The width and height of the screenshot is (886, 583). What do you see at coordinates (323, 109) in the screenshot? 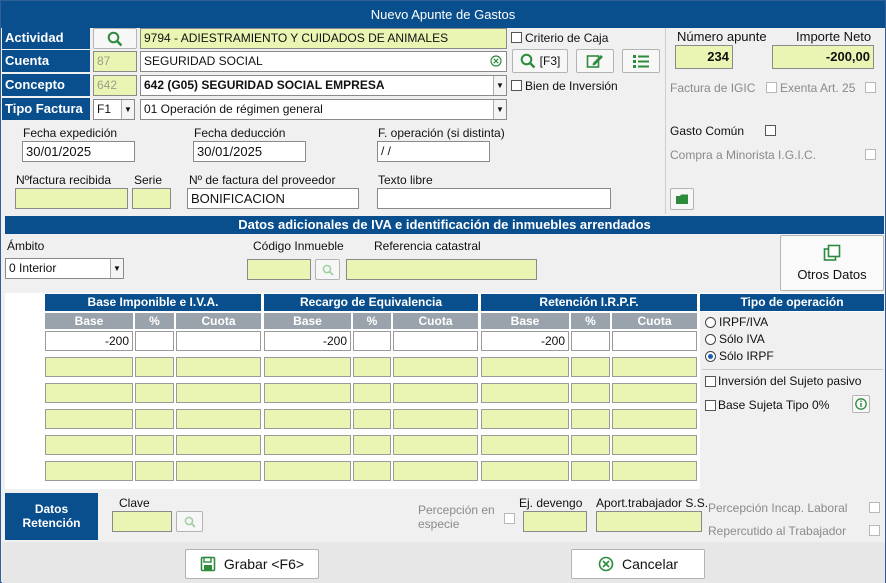
I see `tipo-factura-select: 01 Operación de régimen general ▼` at bounding box center [323, 109].